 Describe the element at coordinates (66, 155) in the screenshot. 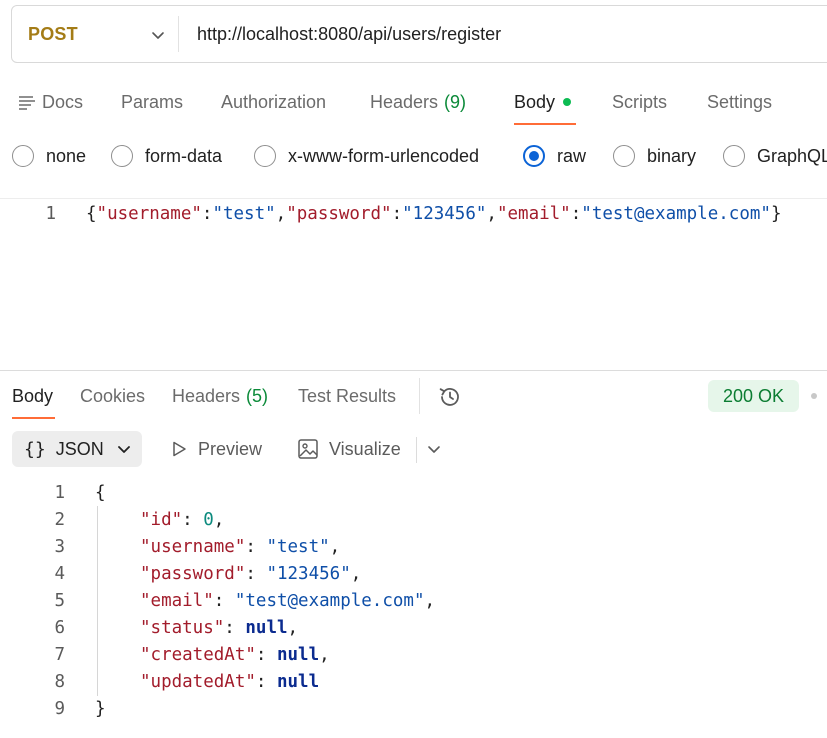

I see `radio-none-label: none` at that location.